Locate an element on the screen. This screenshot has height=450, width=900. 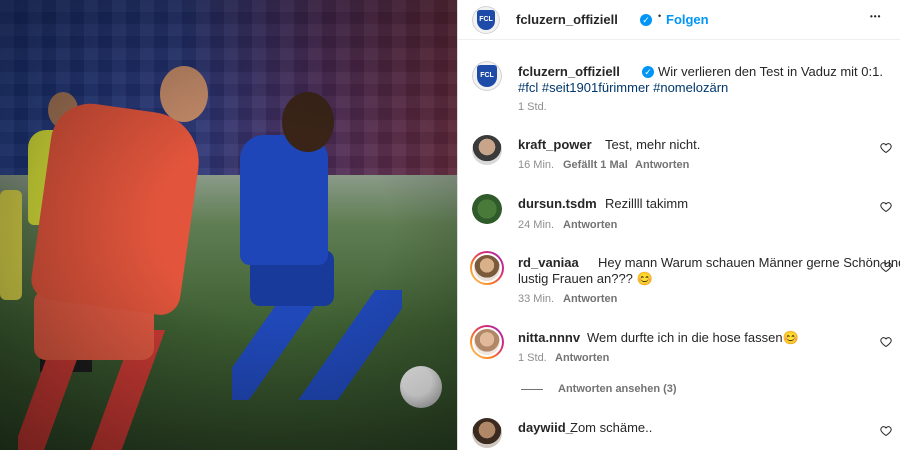
comment-username: kraft_power is located at coordinates (555, 144).